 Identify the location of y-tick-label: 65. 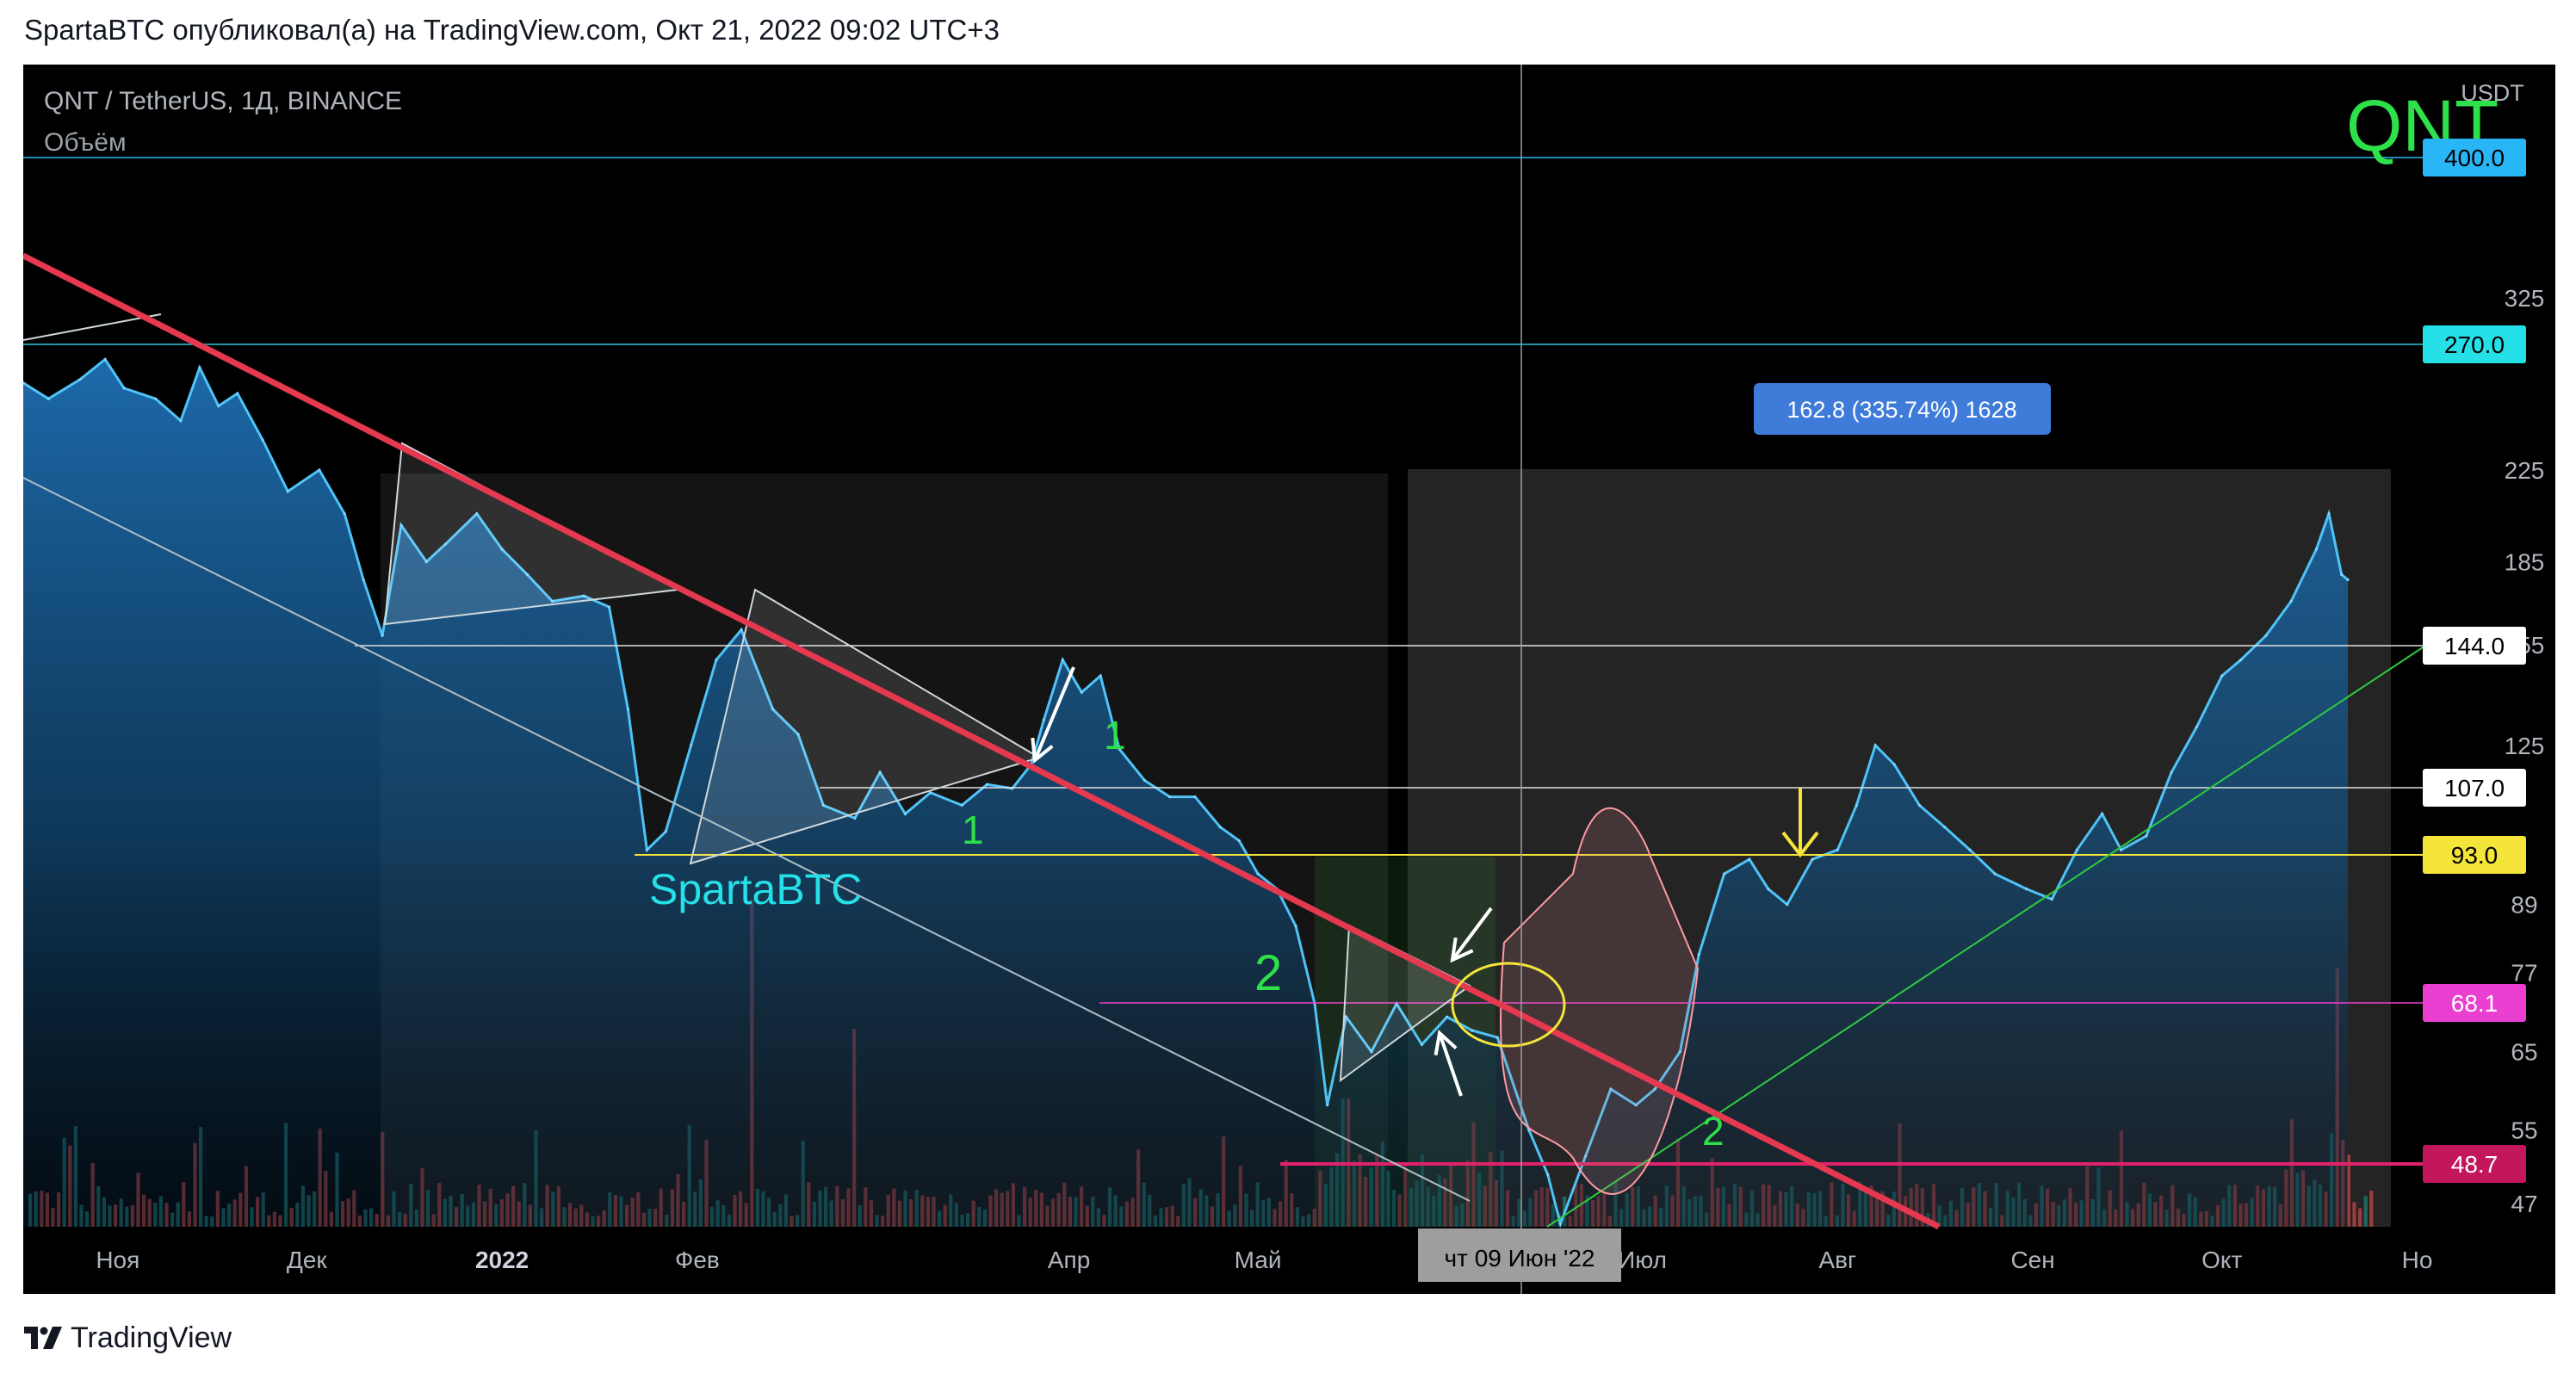
(2524, 1052).